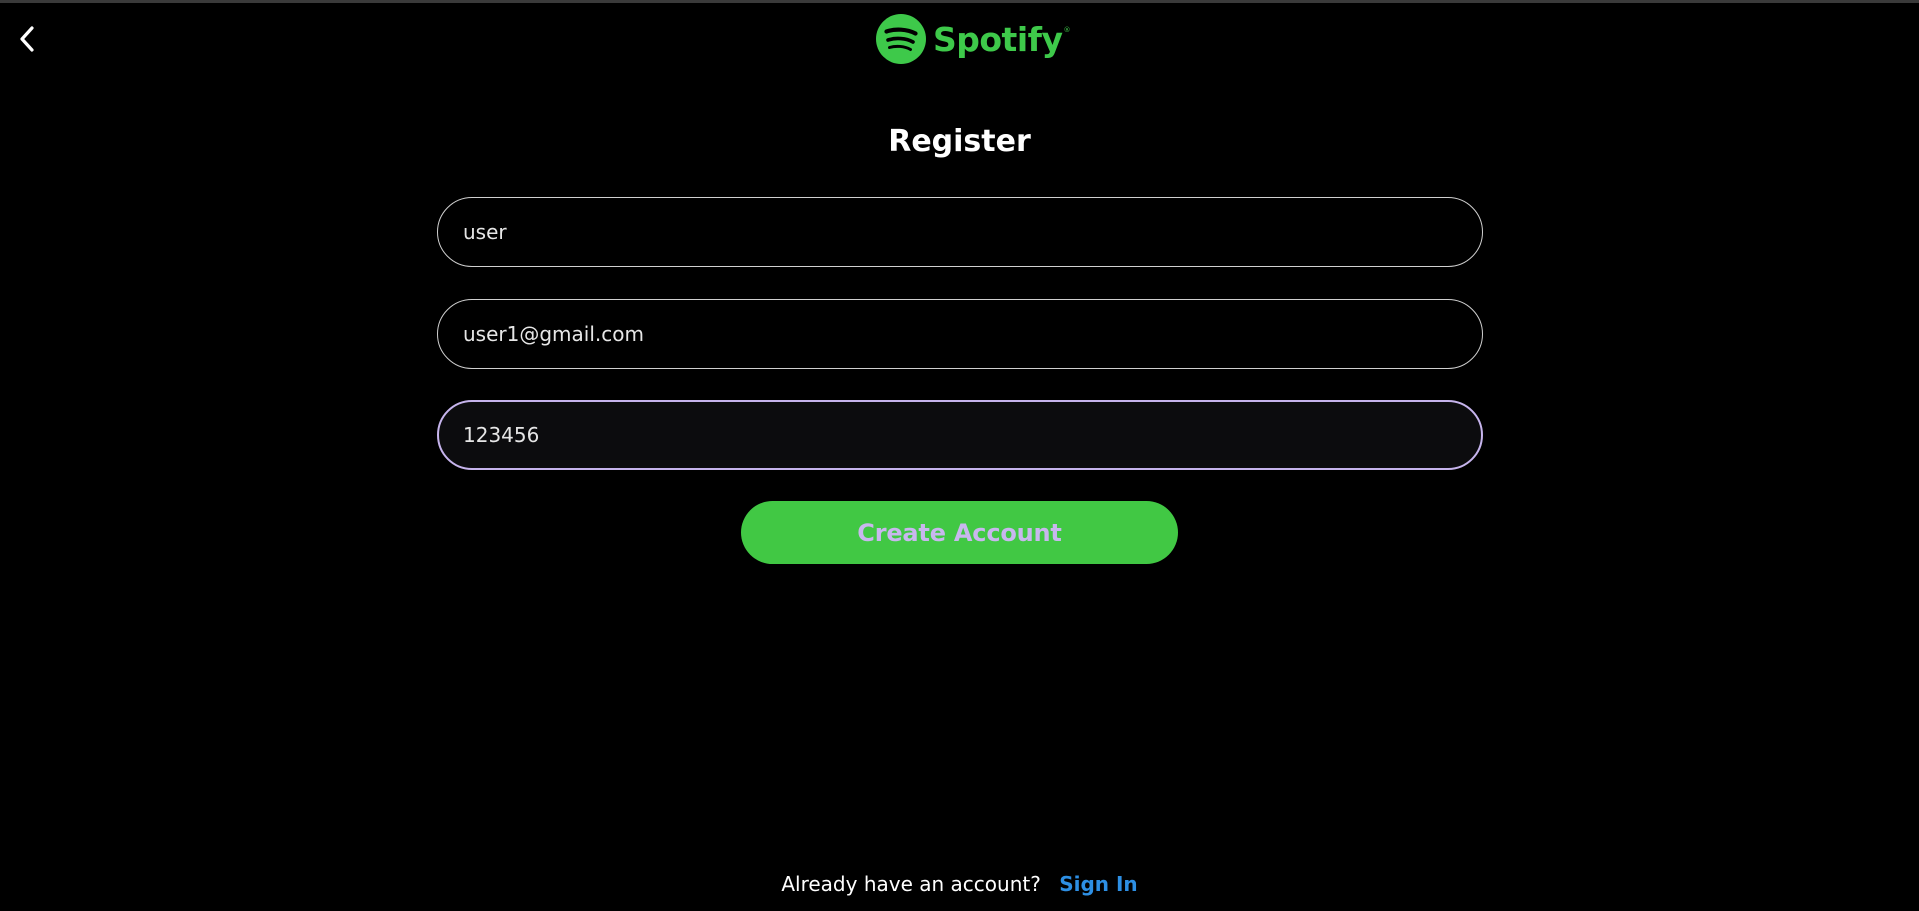  What do you see at coordinates (959, 1) in the screenshot?
I see `window-top-border` at bounding box center [959, 1].